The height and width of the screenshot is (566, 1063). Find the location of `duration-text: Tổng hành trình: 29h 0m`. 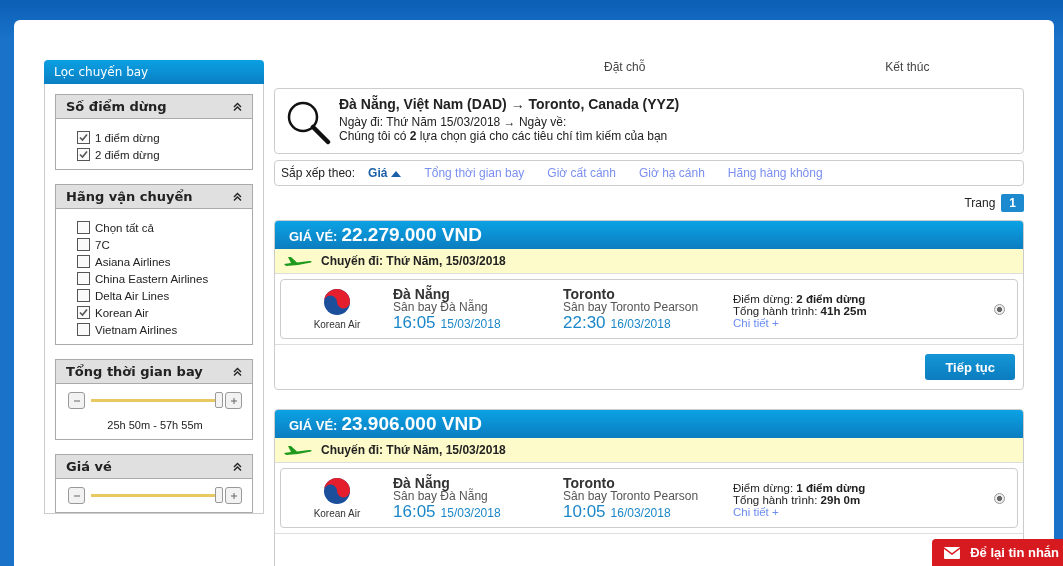

duration-text: Tổng hành trình: 29h 0m is located at coordinates (797, 500).